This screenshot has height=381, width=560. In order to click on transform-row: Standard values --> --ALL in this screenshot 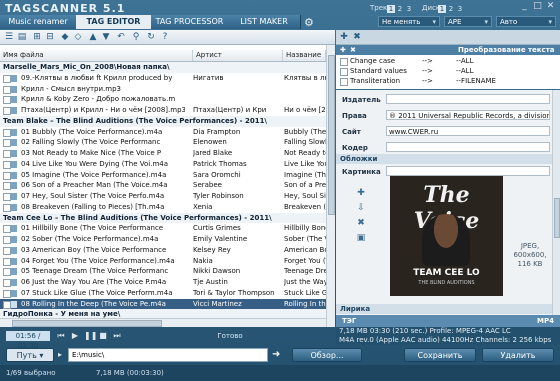, I will do `click(448, 71)`.